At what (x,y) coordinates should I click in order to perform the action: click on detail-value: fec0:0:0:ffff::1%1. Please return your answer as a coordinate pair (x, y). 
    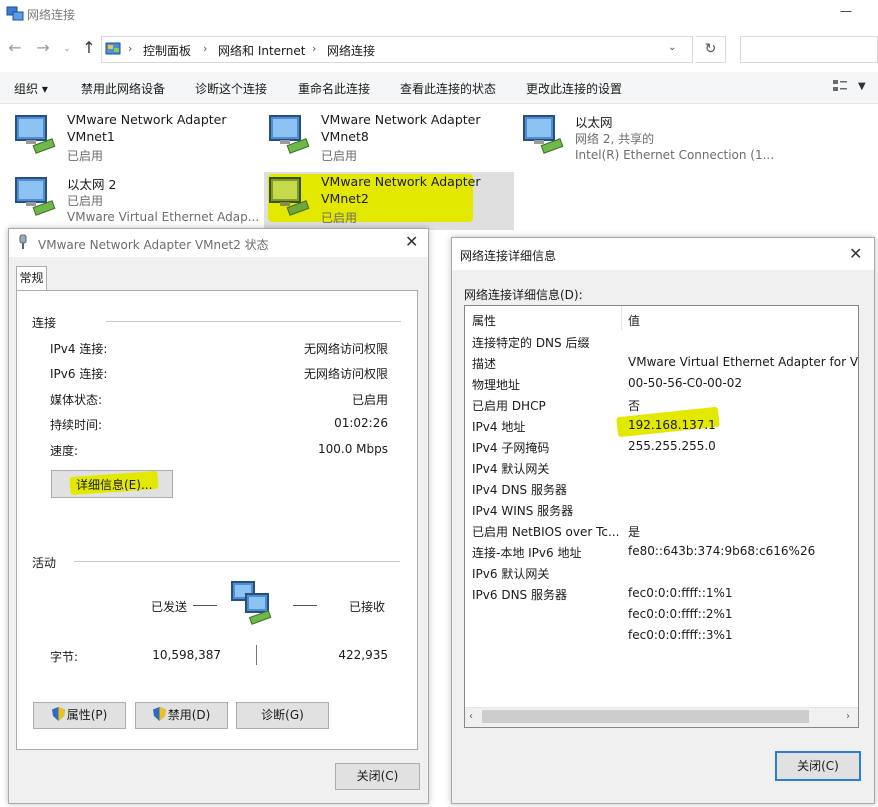
    Looking at the image, I should click on (680, 593).